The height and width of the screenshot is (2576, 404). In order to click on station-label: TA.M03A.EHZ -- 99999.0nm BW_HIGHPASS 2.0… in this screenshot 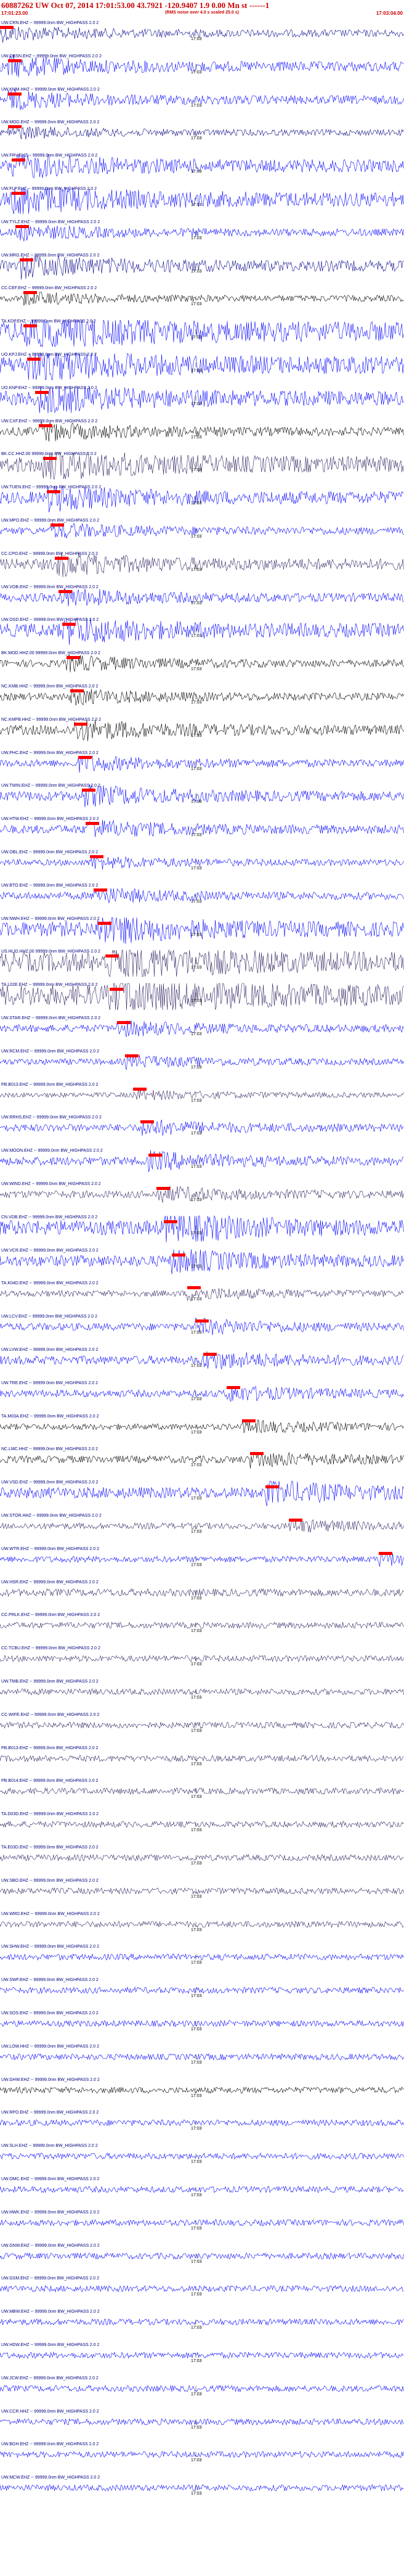, I will do `click(50, 1416)`.